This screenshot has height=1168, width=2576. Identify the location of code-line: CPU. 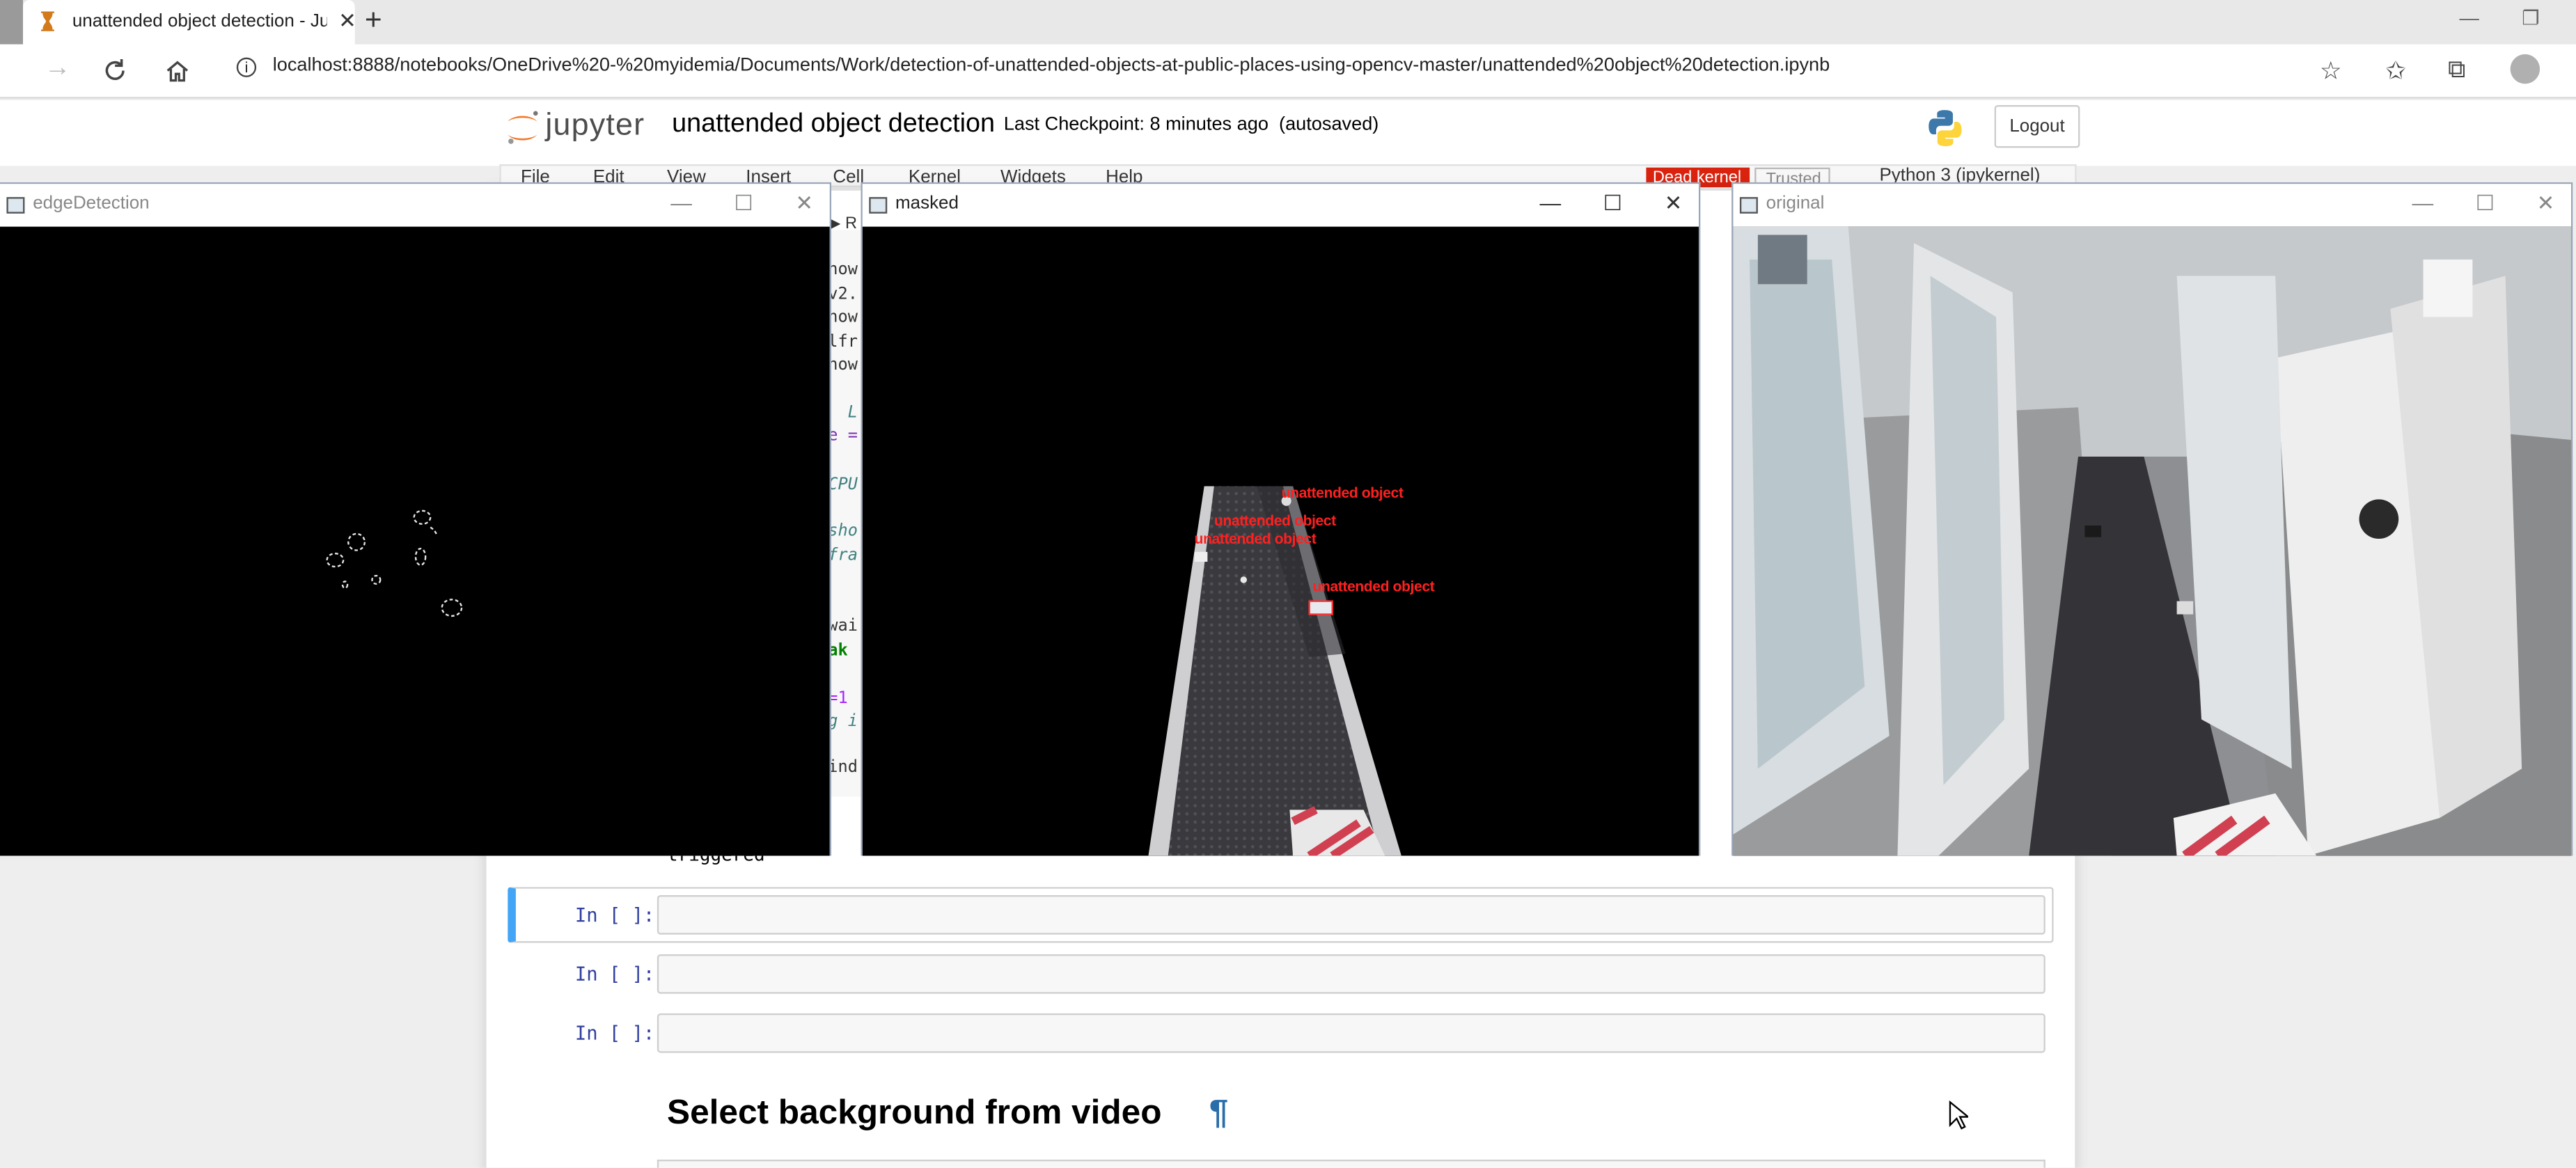
(843, 485).